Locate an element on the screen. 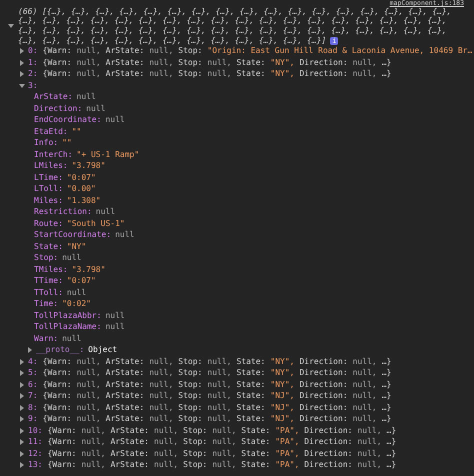  property-key: LTime: is located at coordinates (48, 178).